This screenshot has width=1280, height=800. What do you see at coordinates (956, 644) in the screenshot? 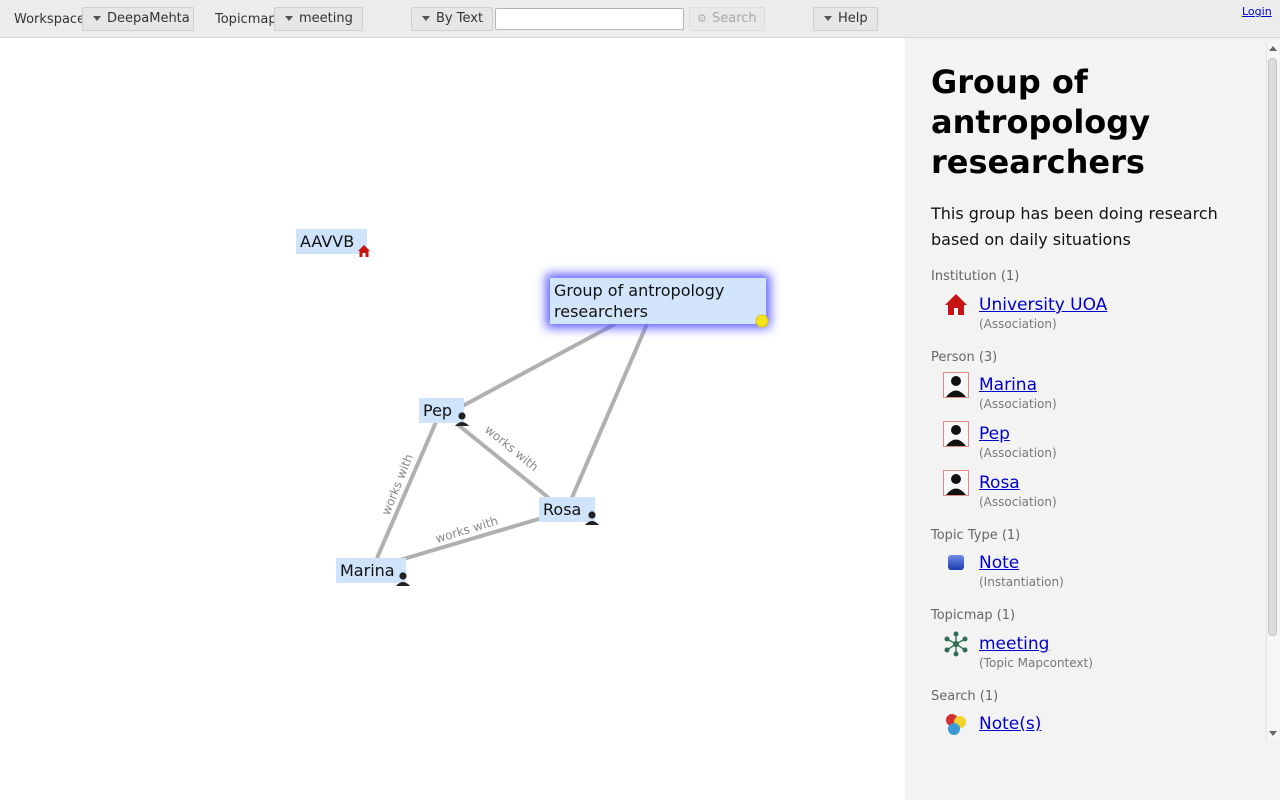
I see `topicmap-icon` at bounding box center [956, 644].